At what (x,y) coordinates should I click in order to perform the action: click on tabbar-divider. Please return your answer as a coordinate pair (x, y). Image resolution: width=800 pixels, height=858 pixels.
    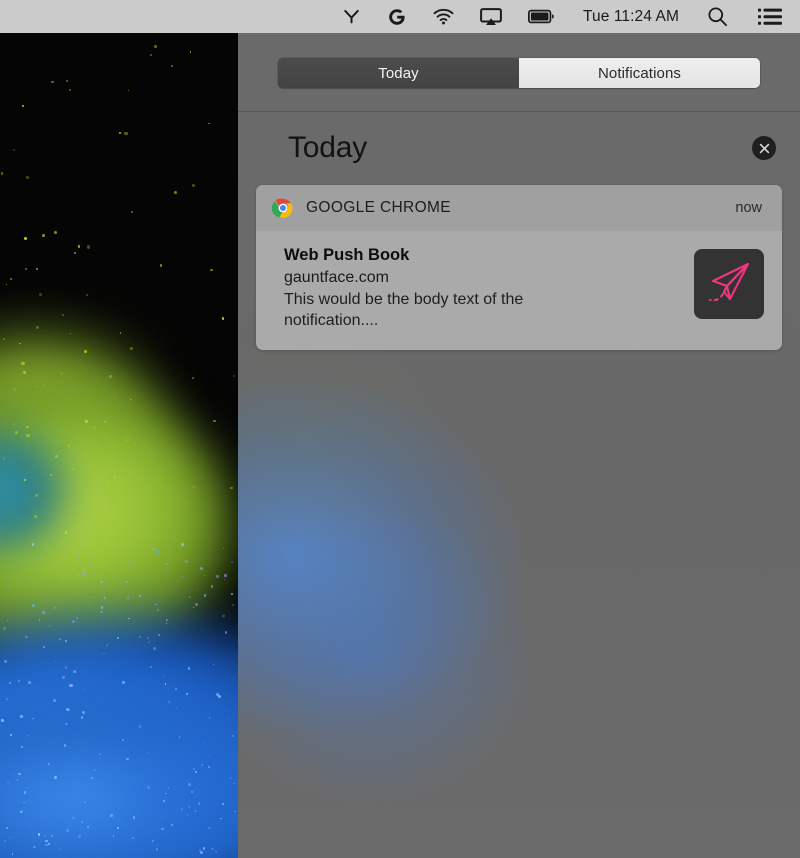
    Looking at the image, I should click on (519, 111).